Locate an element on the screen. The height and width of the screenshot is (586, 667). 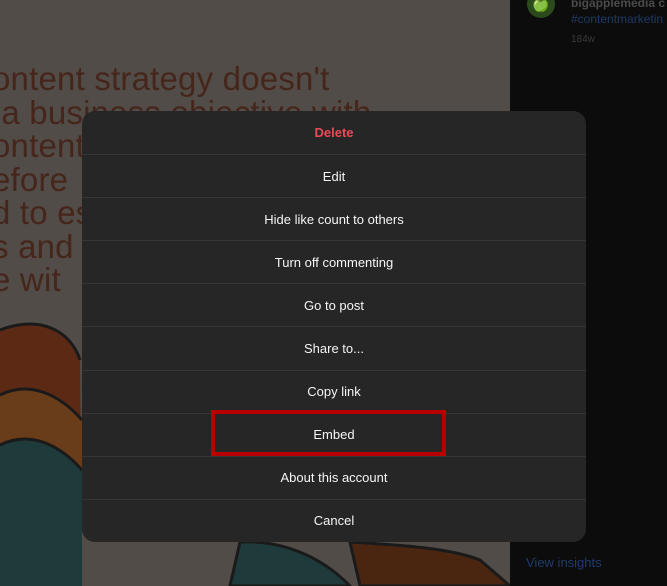
about-this-account-button: About this account is located at coordinates (334, 477).